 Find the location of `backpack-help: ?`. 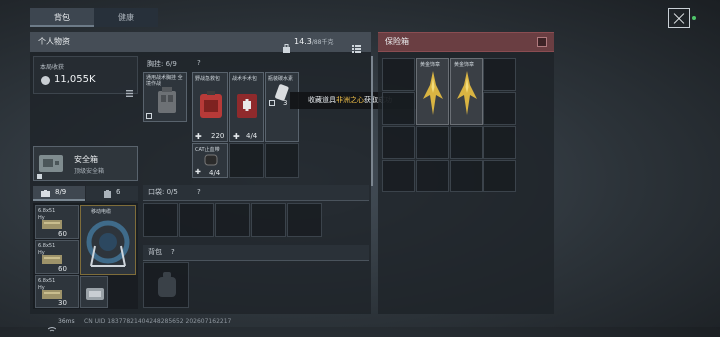

backpack-help: ? is located at coordinates (173, 252).